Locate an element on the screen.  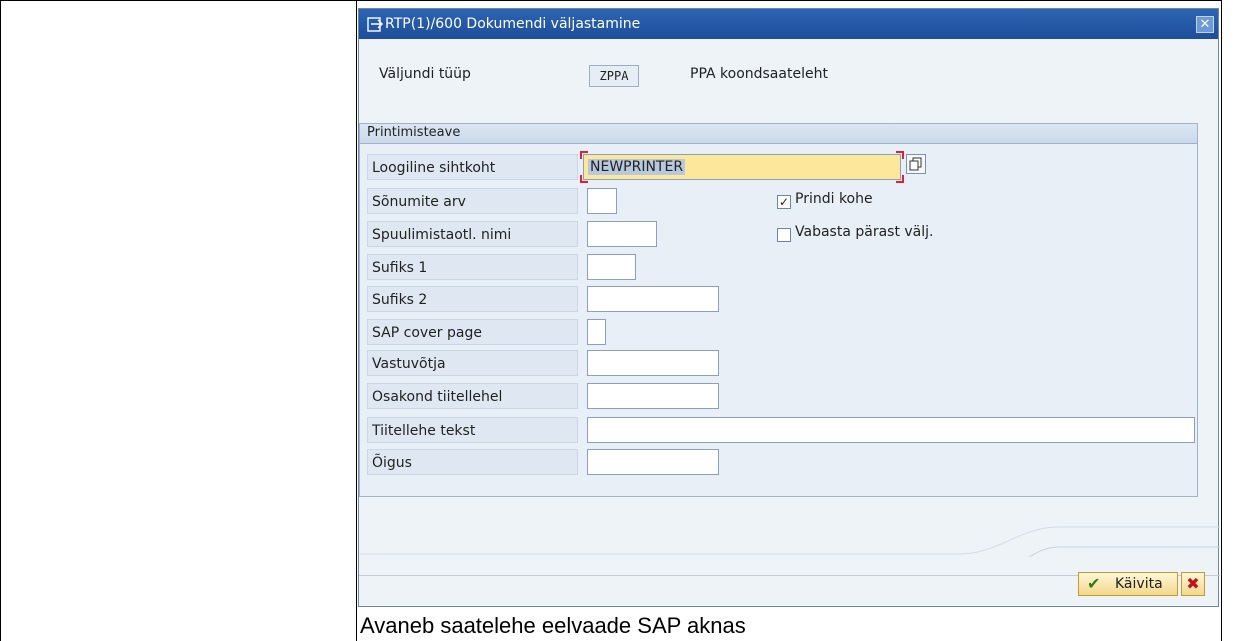
suffix-1-input is located at coordinates (611, 267).